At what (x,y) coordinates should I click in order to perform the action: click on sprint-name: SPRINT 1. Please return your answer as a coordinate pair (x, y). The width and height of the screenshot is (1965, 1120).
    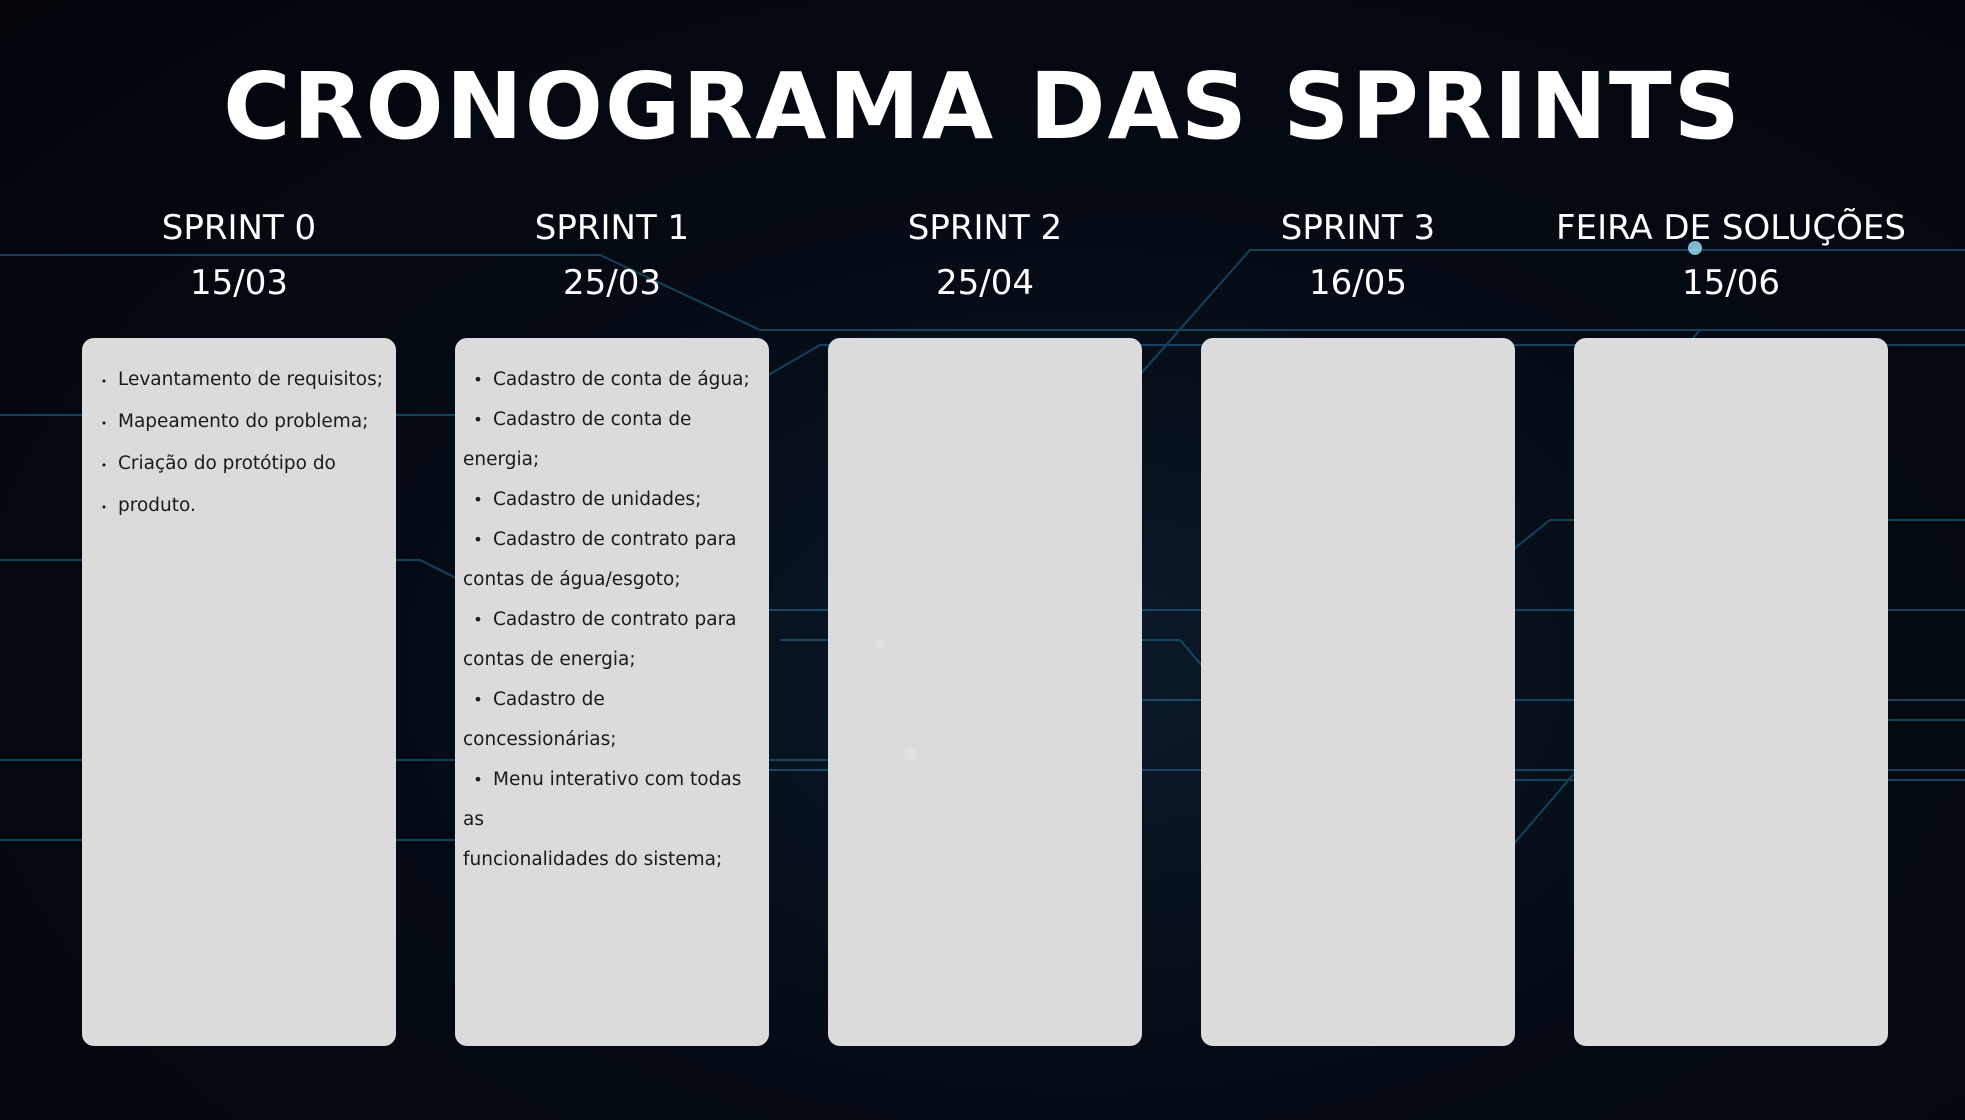
    Looking at the image, I should click on (612, 228).